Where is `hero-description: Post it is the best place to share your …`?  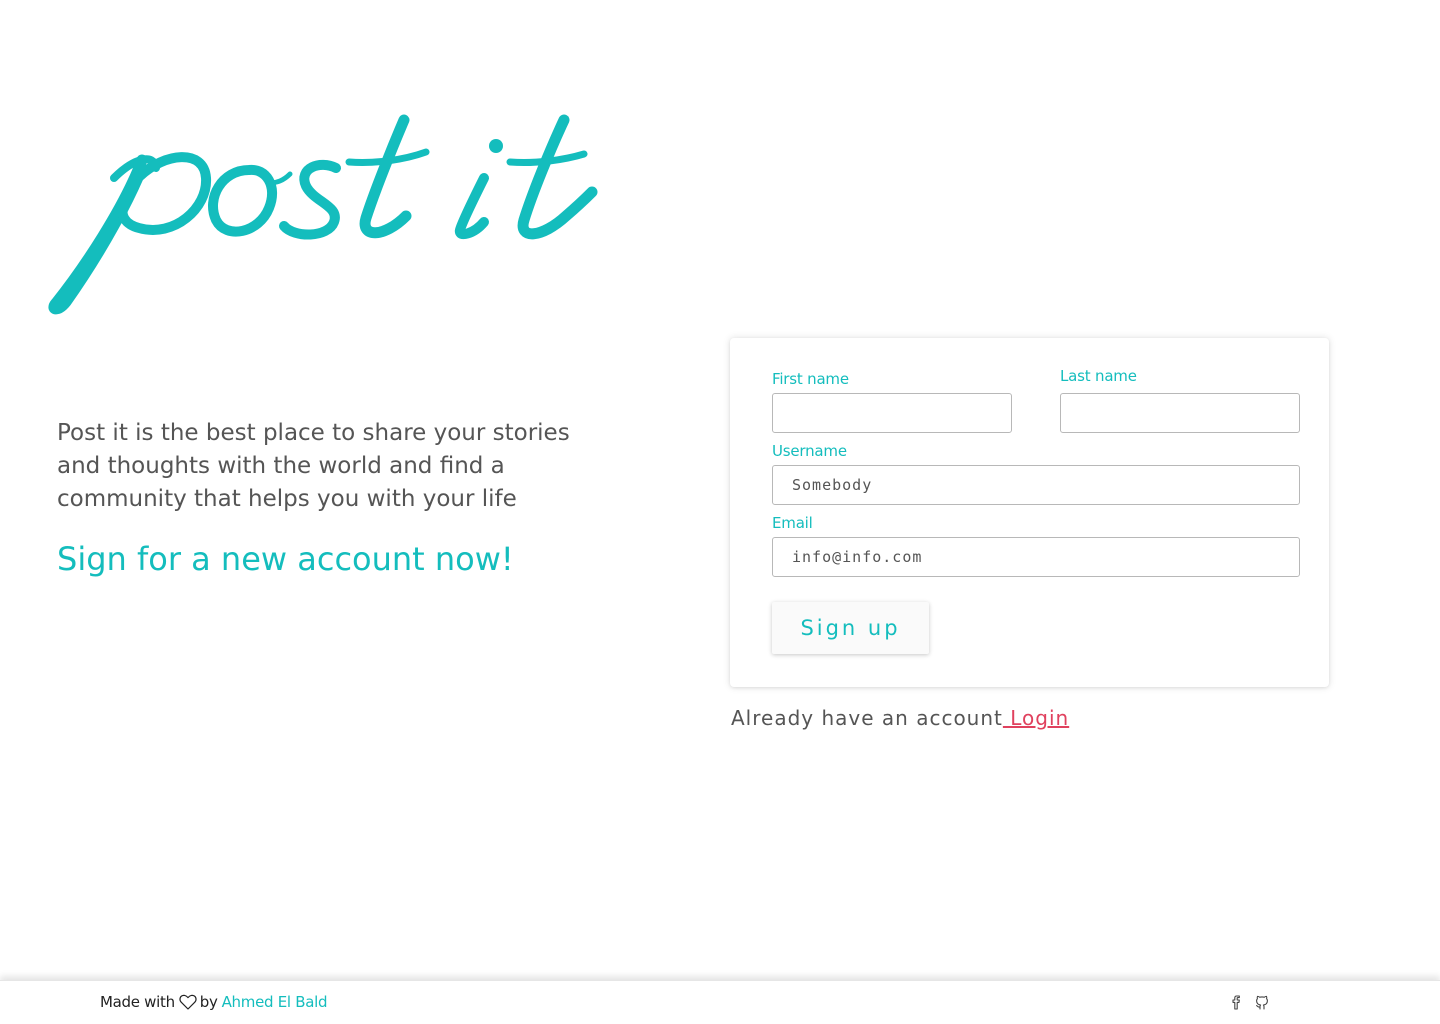 hero-description: Post it is the best place to share your … is located at coordinates (313, 466).